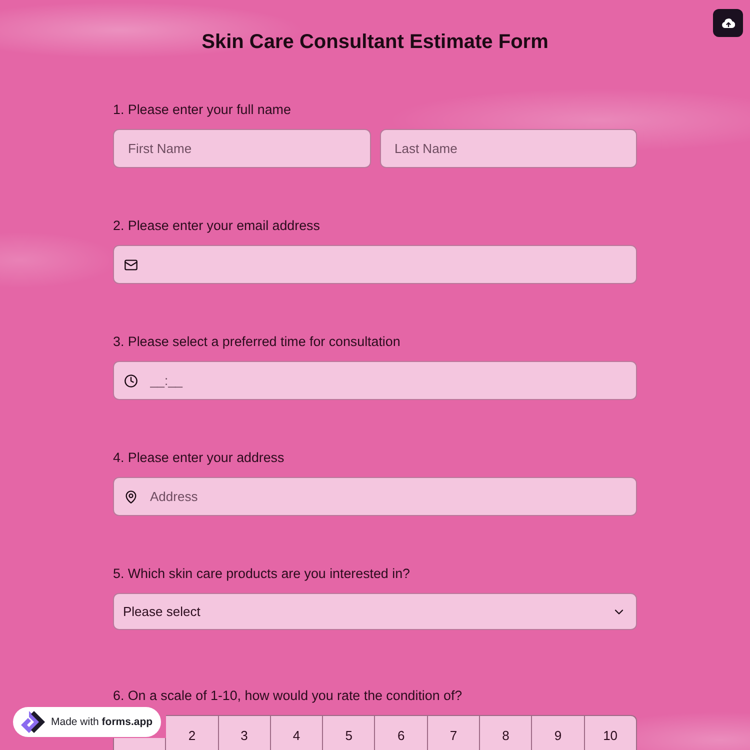 Image resolution: width=750 pixels, height=750 pixels. I want to click on rating-option: 2, so click(192, 732).